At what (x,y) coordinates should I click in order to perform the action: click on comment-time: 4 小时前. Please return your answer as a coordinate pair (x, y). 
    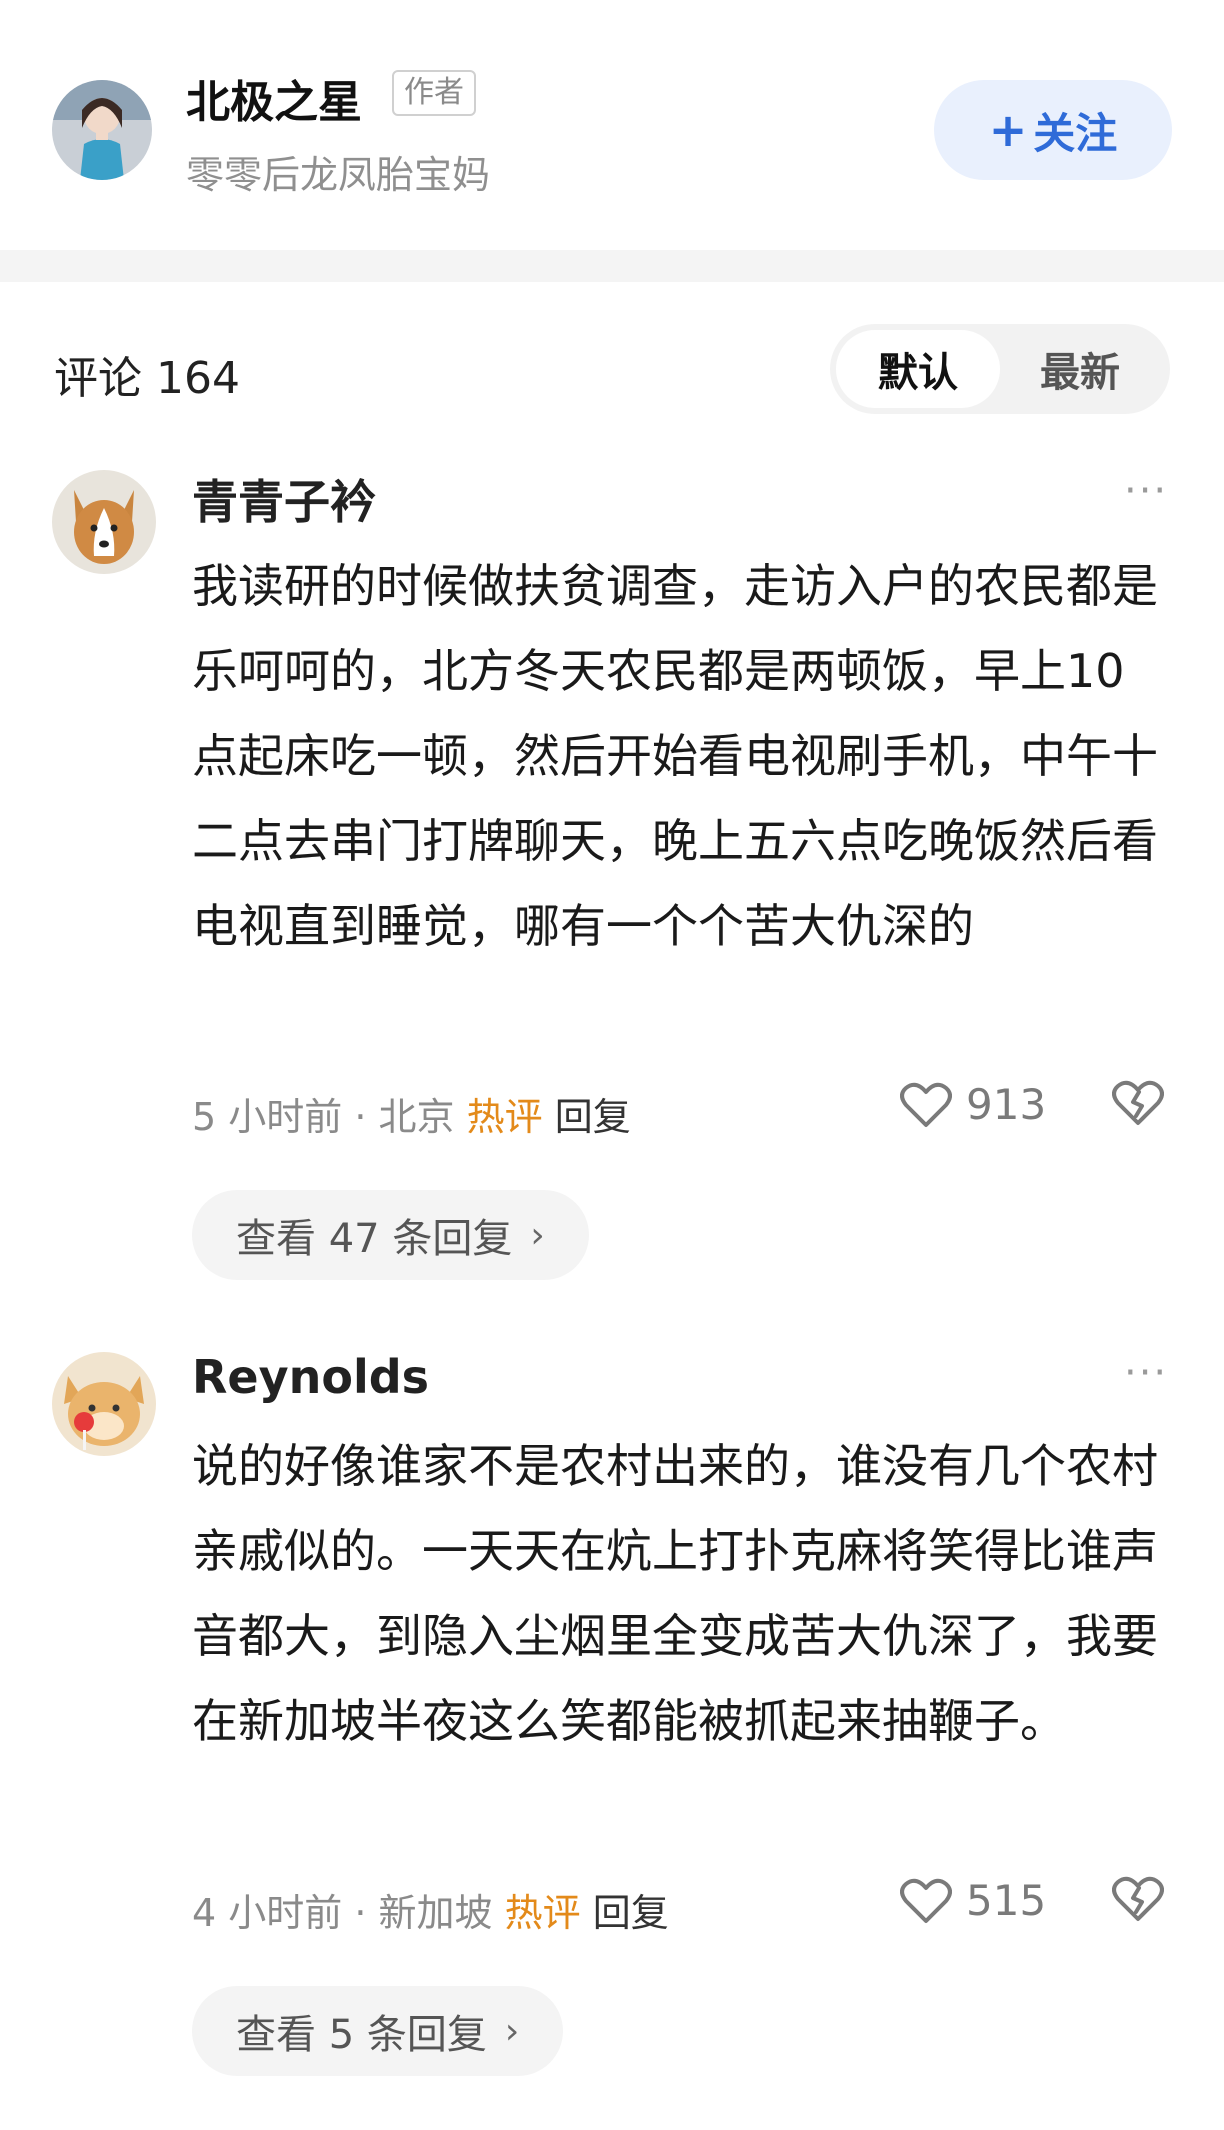
    Looking at the image, I should click on (267, 1913).